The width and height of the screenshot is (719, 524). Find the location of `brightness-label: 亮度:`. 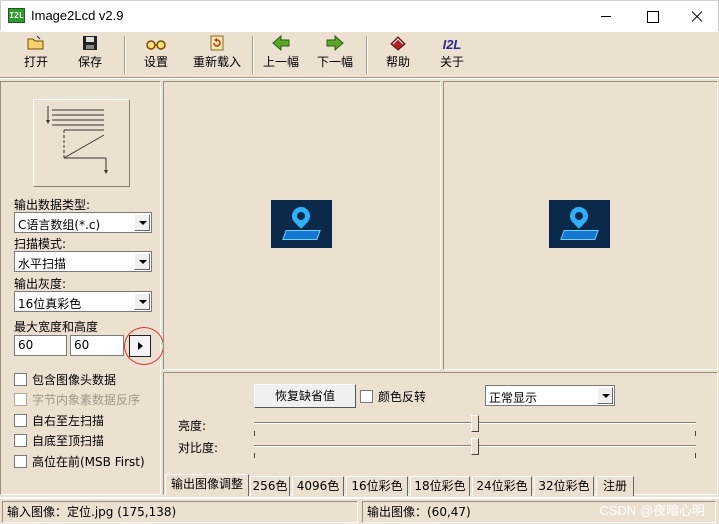

brightness-label: 亮度: is located at coordinates (192, 426).